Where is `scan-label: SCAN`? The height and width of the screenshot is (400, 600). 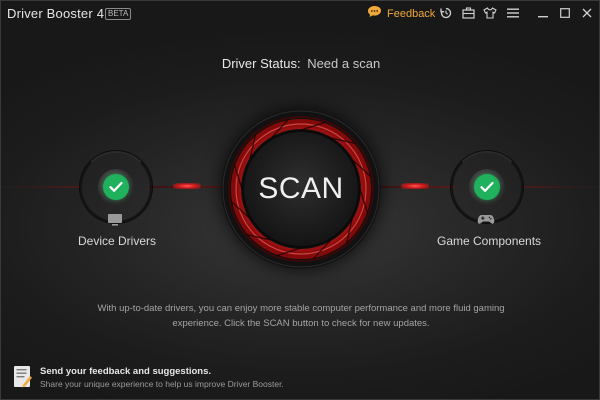 scan-label: SCAN is located at coordinates (301, 189).